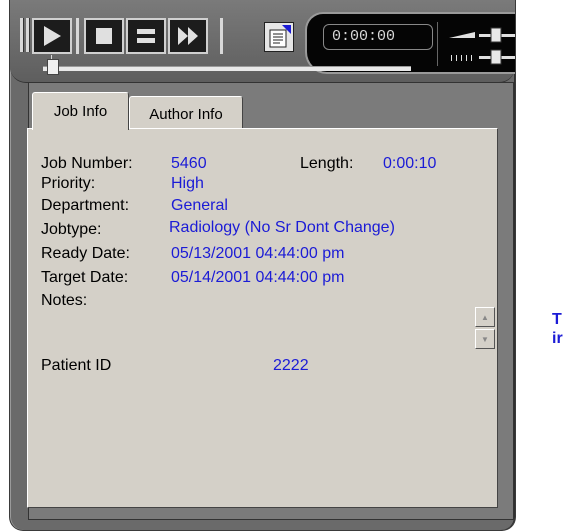 The width and height of the screenshot is (568, 532). I want to click on priority-value: High, so click(187, 183).